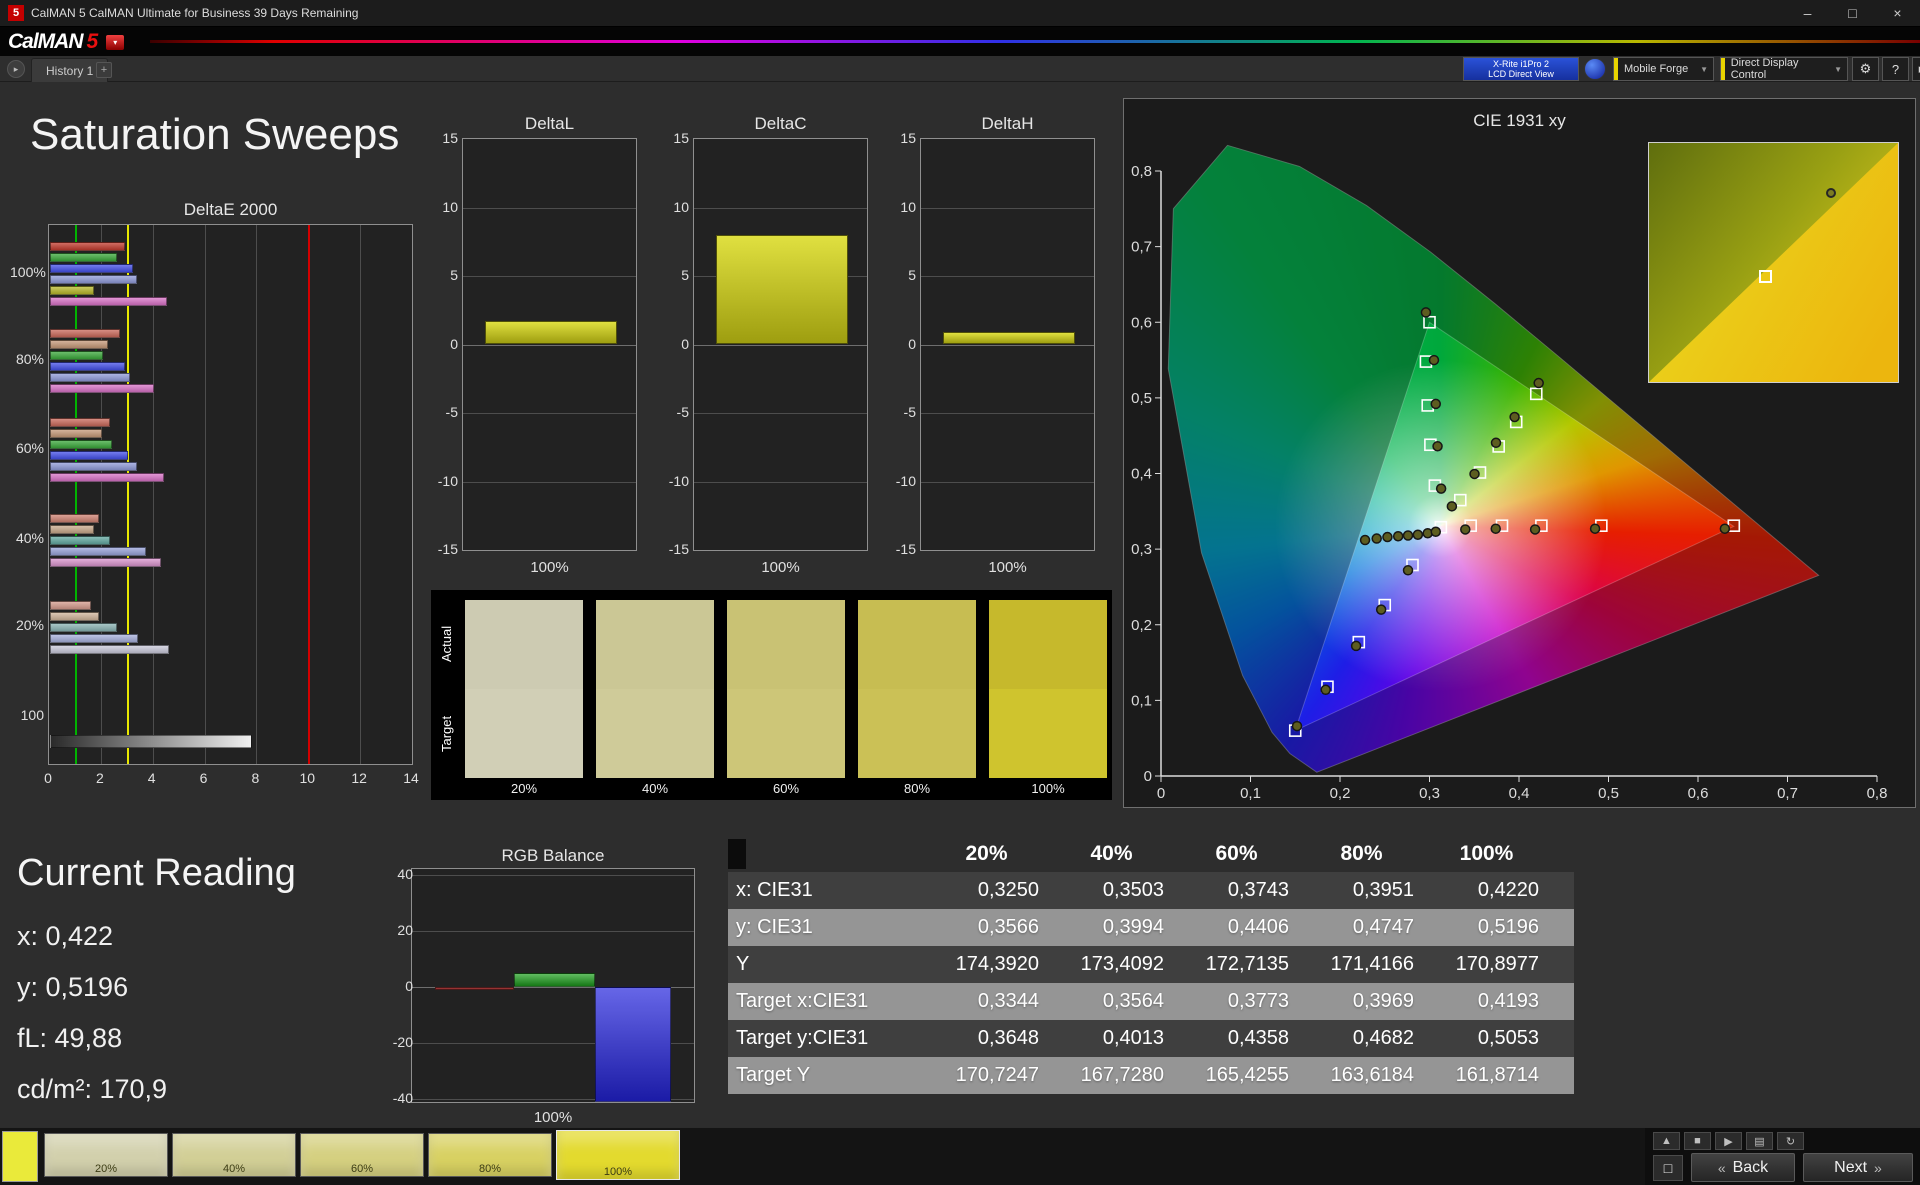 This screenshot has width=1920, height=1185. What do you see at coordinates (1258, 1001) in the screenshot?
I see `table-cell: 0,3773` at bounding box center [1258, 1001].